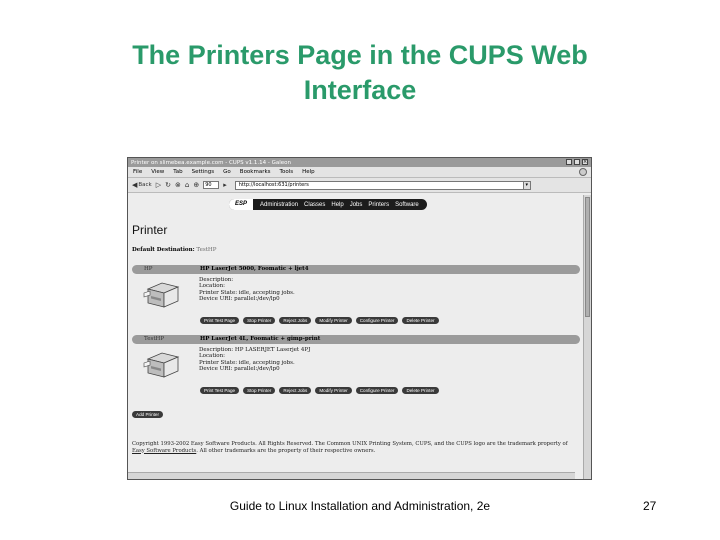 The height and width of the screenshot is (540, 720). Describe the element at coordinates (211, 185) in the screenshot. I see `zoom-field: 90` at that location.